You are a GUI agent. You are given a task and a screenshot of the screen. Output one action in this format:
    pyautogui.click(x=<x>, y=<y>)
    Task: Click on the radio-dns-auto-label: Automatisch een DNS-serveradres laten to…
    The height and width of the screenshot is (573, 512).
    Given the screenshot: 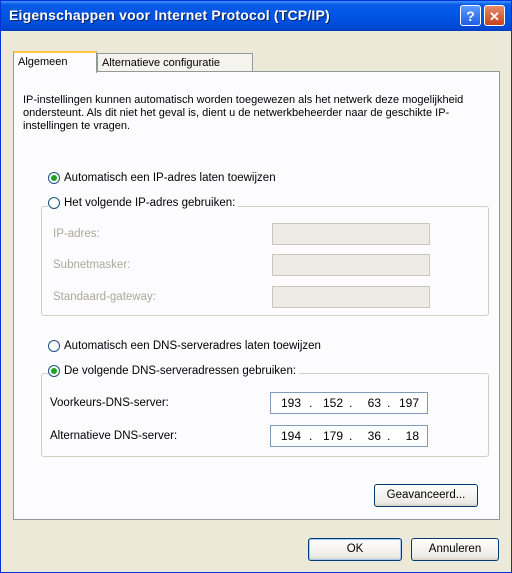 What is the action you would take?
    pyautogui.click(x=192, y=346)
    